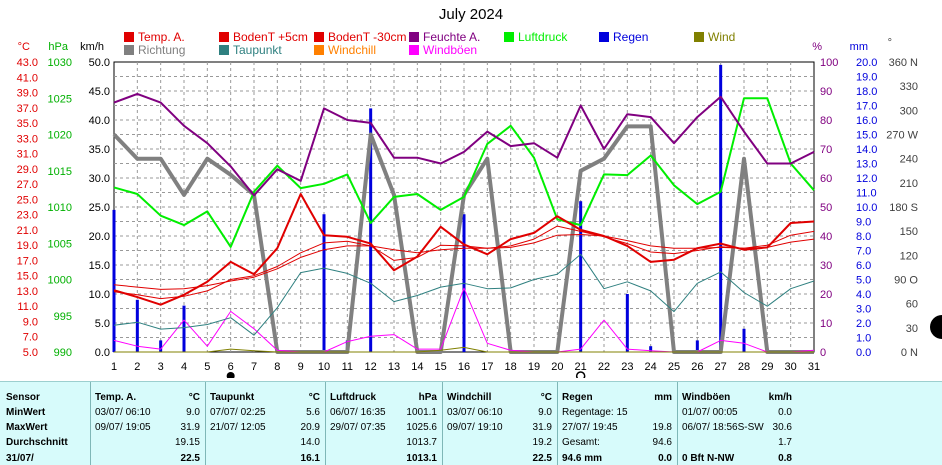 Image resolution: width=942 pixels, height=465 pixels. Describe the element at coordinates (595, 412) in the screenshot. I see `stats-cell: Regentage: 15` at that location.